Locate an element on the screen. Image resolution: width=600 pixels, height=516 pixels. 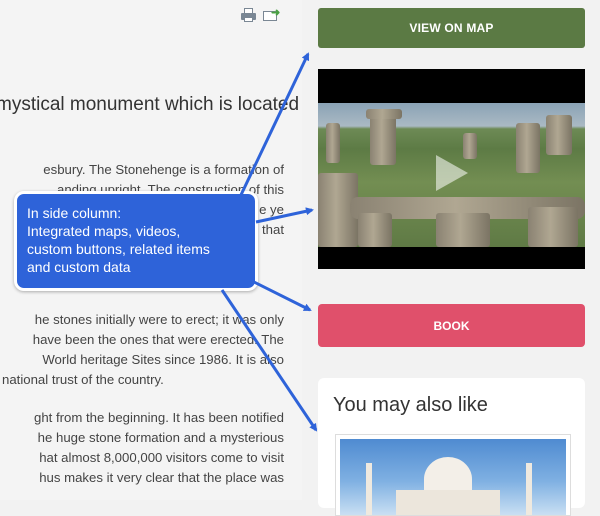
arrow-to-video is located at coordinates (284, 215).